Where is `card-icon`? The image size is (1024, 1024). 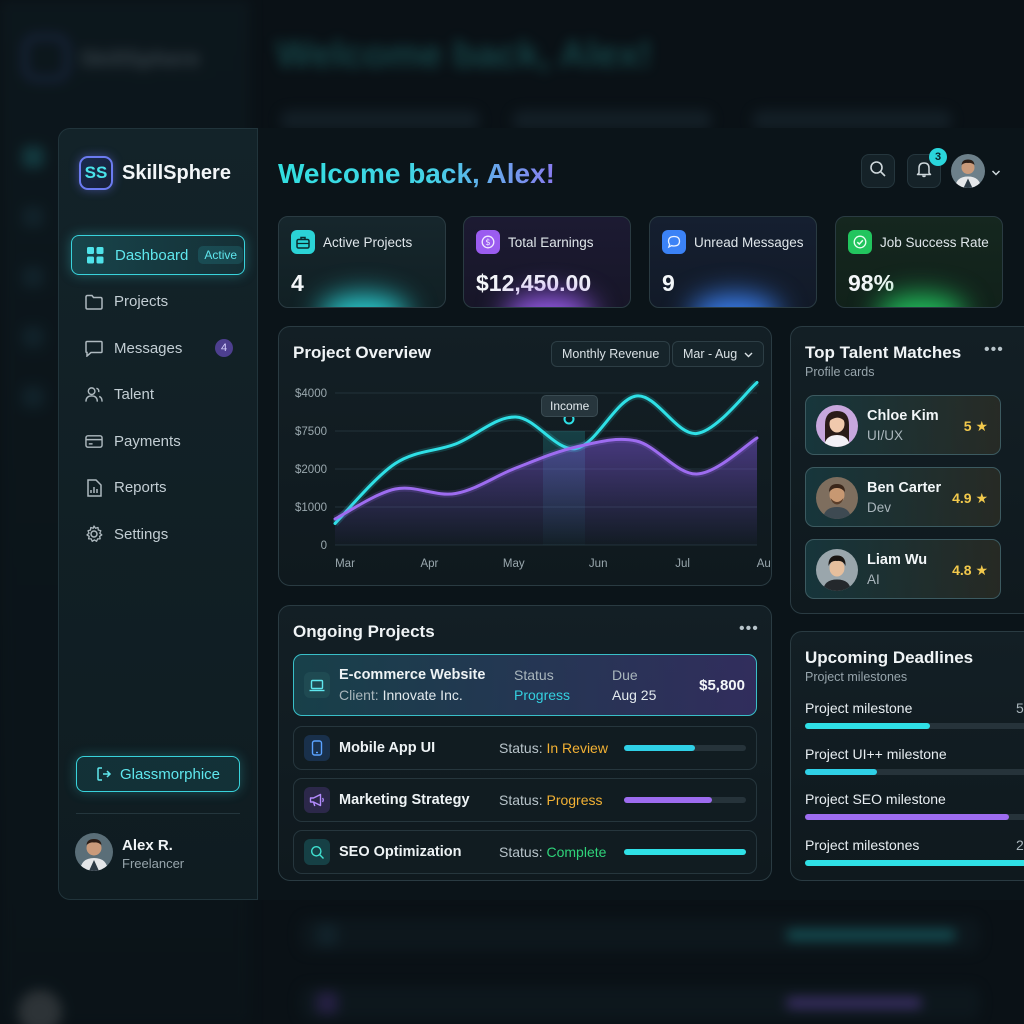 card-icon is located at coordinates (94, 441).